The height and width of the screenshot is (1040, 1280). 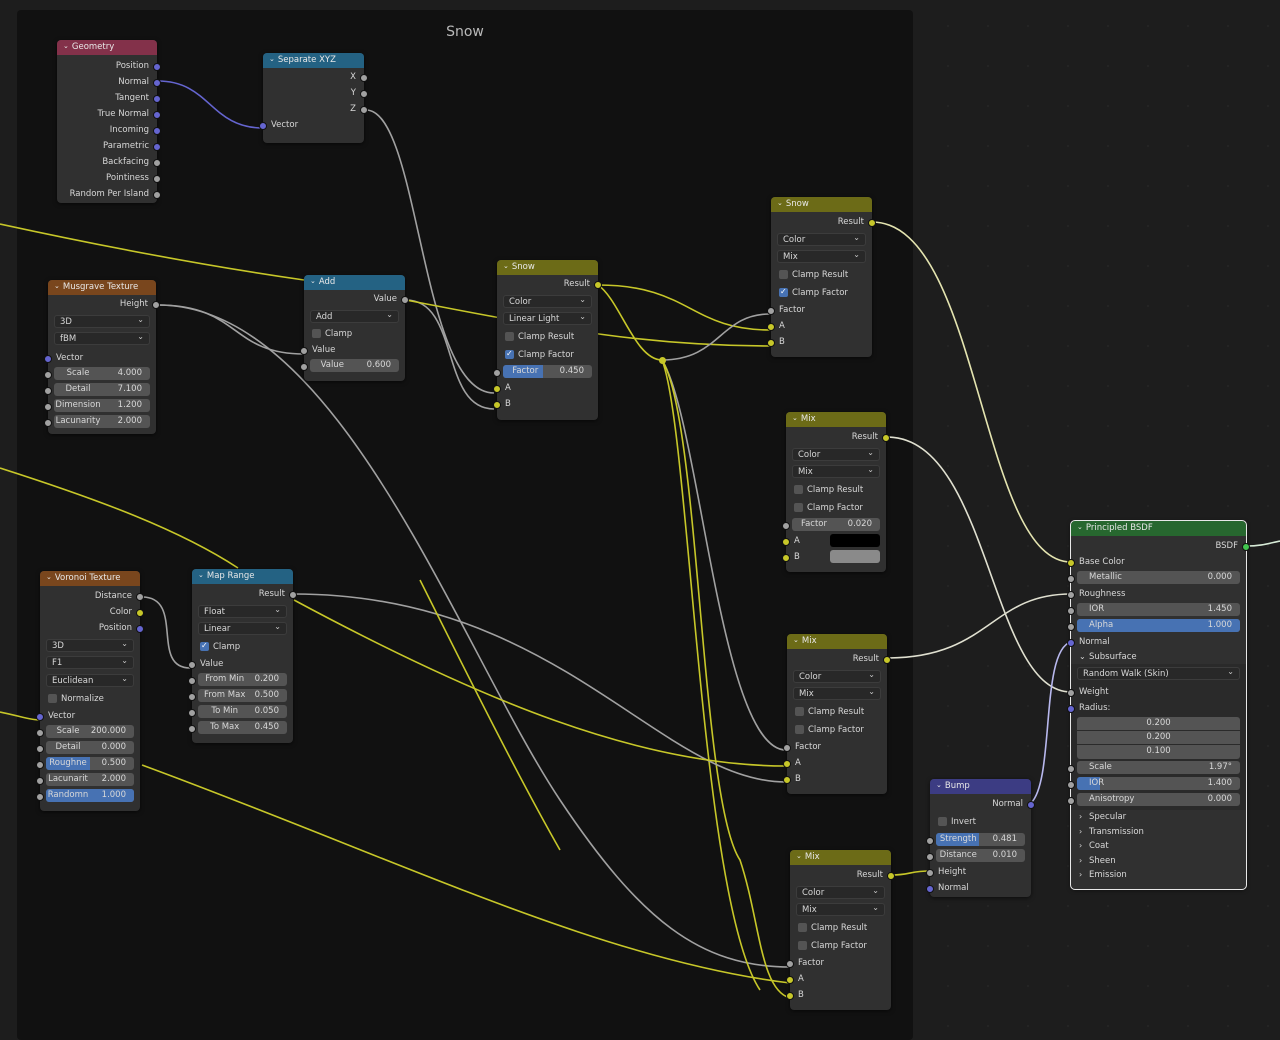 I want to click on factor-field: Factor 0.020, so click(x=836, y=524).